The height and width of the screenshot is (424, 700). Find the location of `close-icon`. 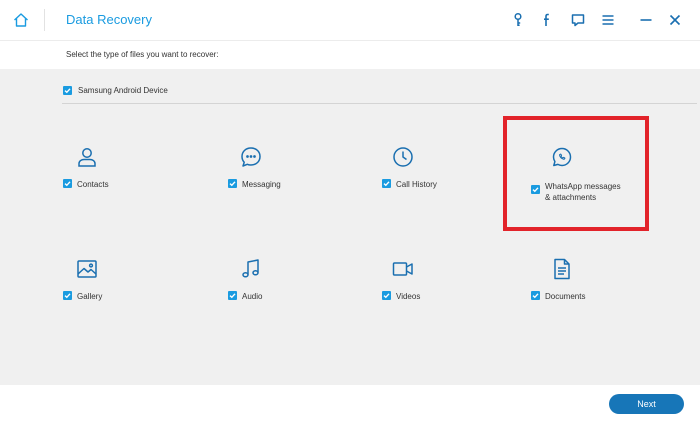

close-icon is located at coordinates (675, 20).